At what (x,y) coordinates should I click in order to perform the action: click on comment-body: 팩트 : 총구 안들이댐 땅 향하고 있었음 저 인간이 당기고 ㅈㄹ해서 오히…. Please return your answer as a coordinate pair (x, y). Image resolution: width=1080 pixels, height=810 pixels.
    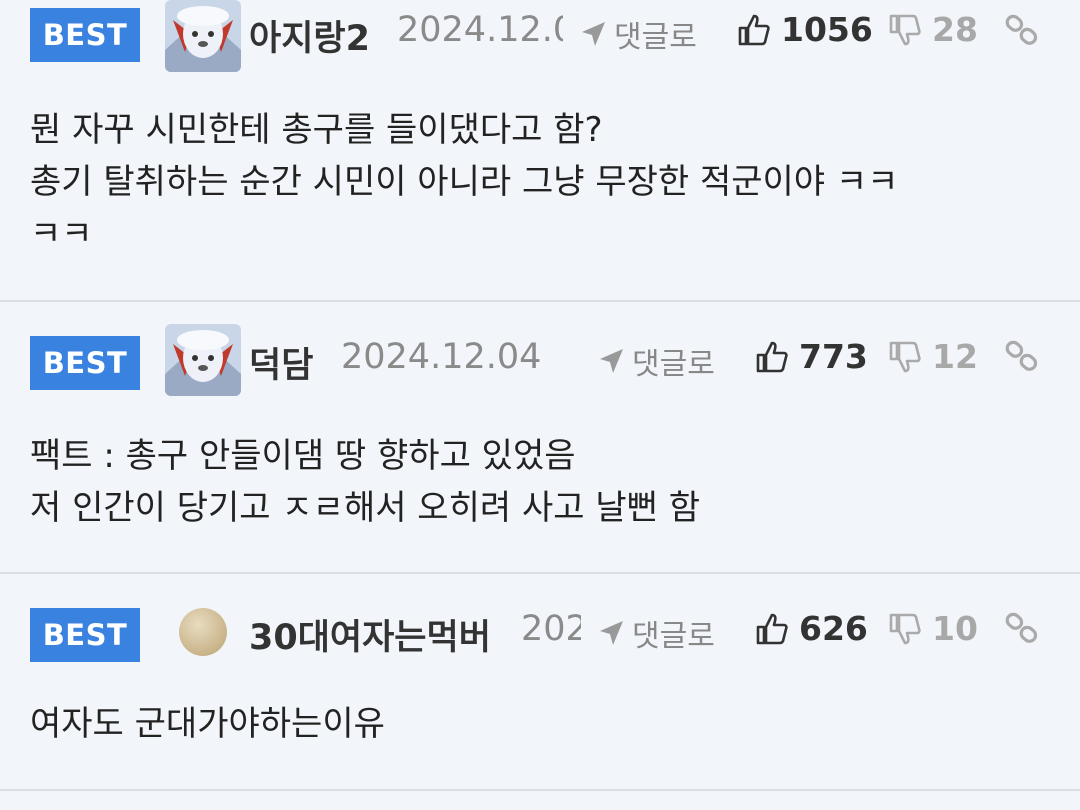
    Looking at the image, I should click on (540, 482).